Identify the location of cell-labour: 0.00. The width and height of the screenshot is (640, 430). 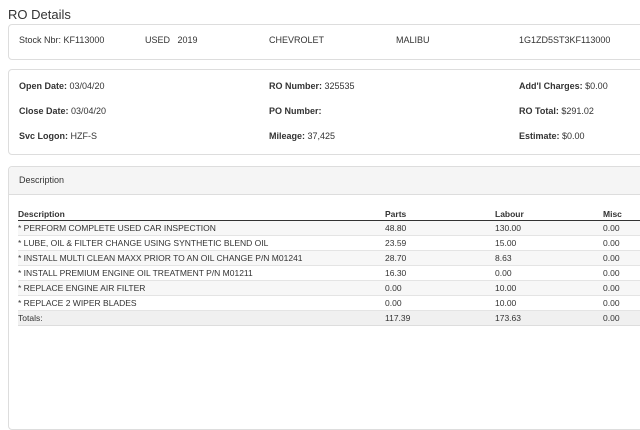
(549, 273).